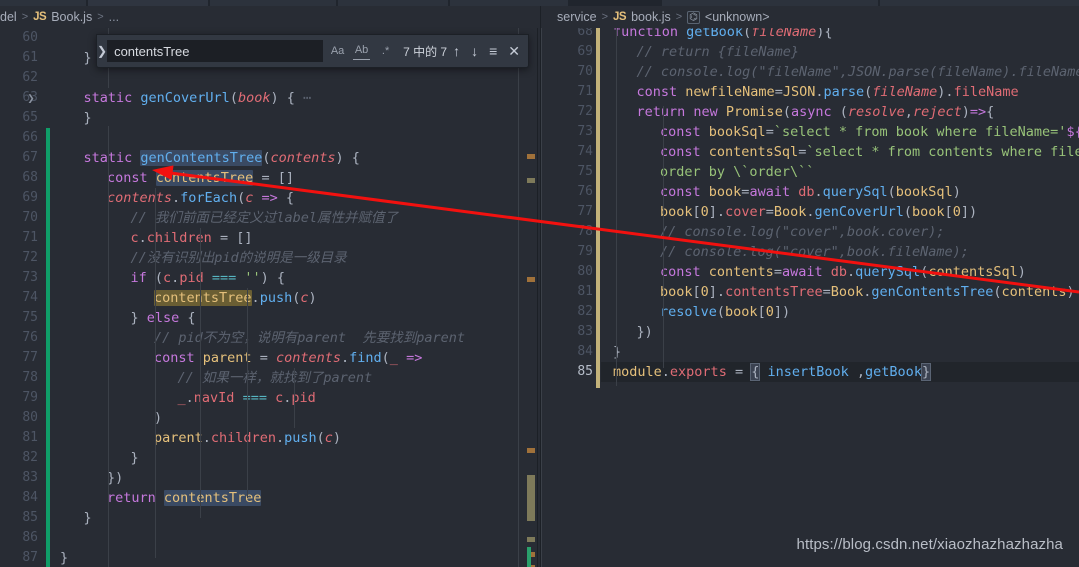 The width and height of the screenshot is (1079, 567). I want to click on code-token: children, so click(179, 238).